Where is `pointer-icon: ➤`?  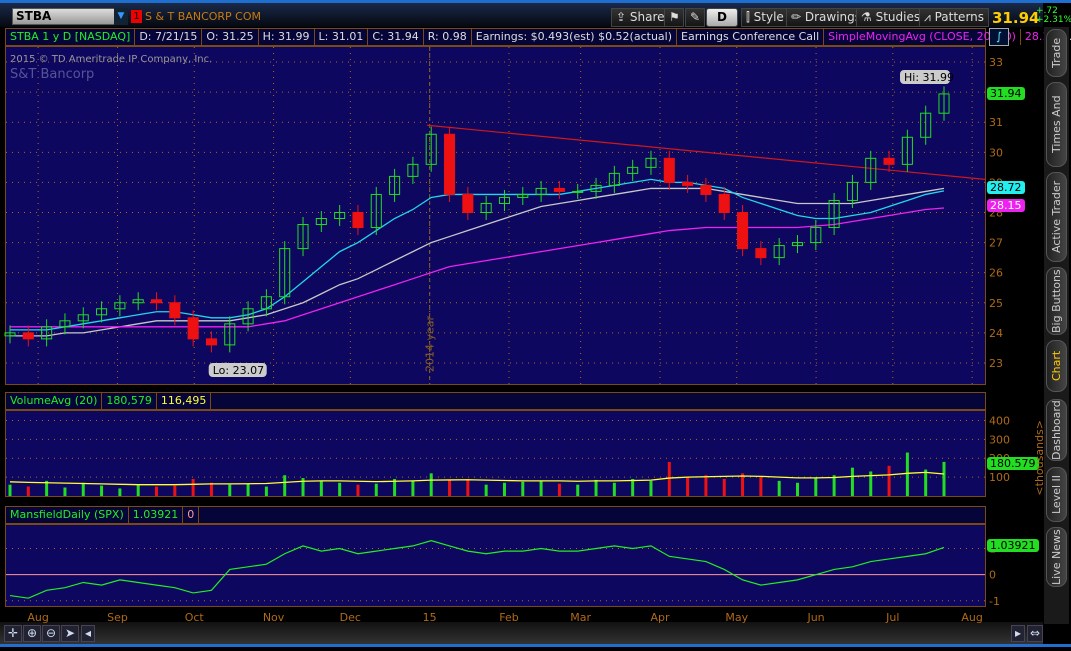
pointer-icon: ➤ is located at coordinates (70, 633).